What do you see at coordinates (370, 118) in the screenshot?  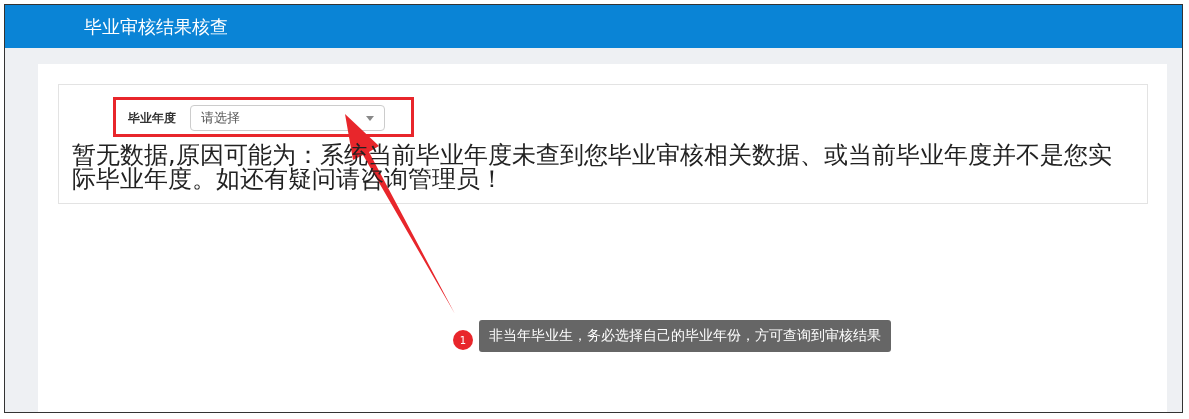 I see `caret-icon` at bounding box center [370, 118].